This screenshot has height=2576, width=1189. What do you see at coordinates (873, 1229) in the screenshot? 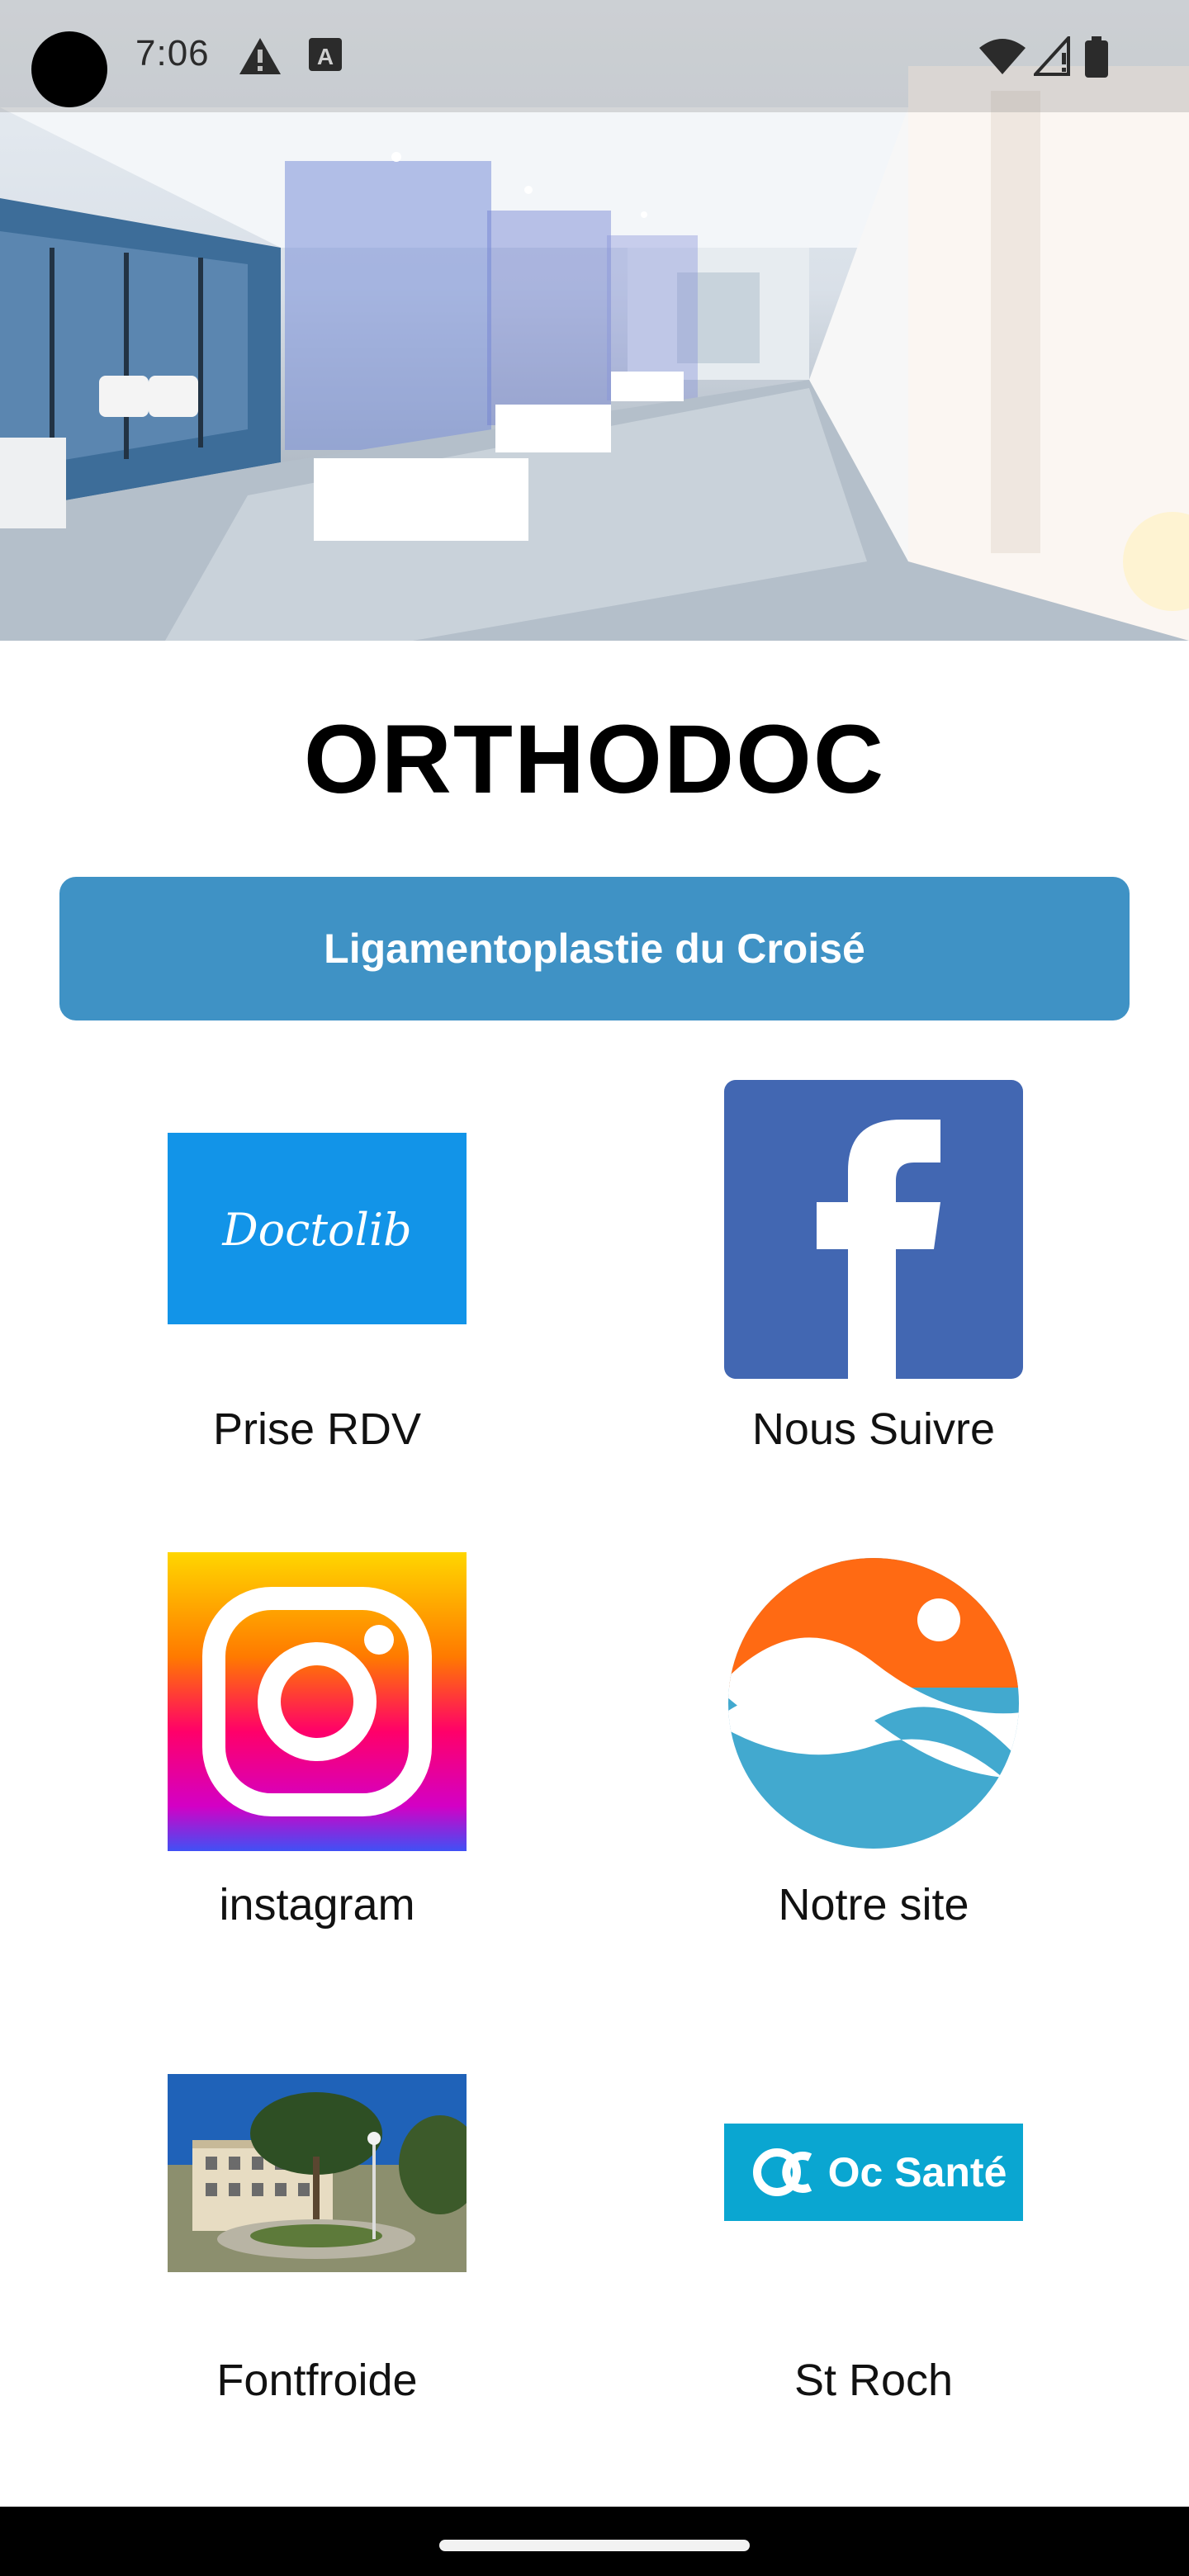
I see `facebook-logo` at bounding box center [873, 1229].